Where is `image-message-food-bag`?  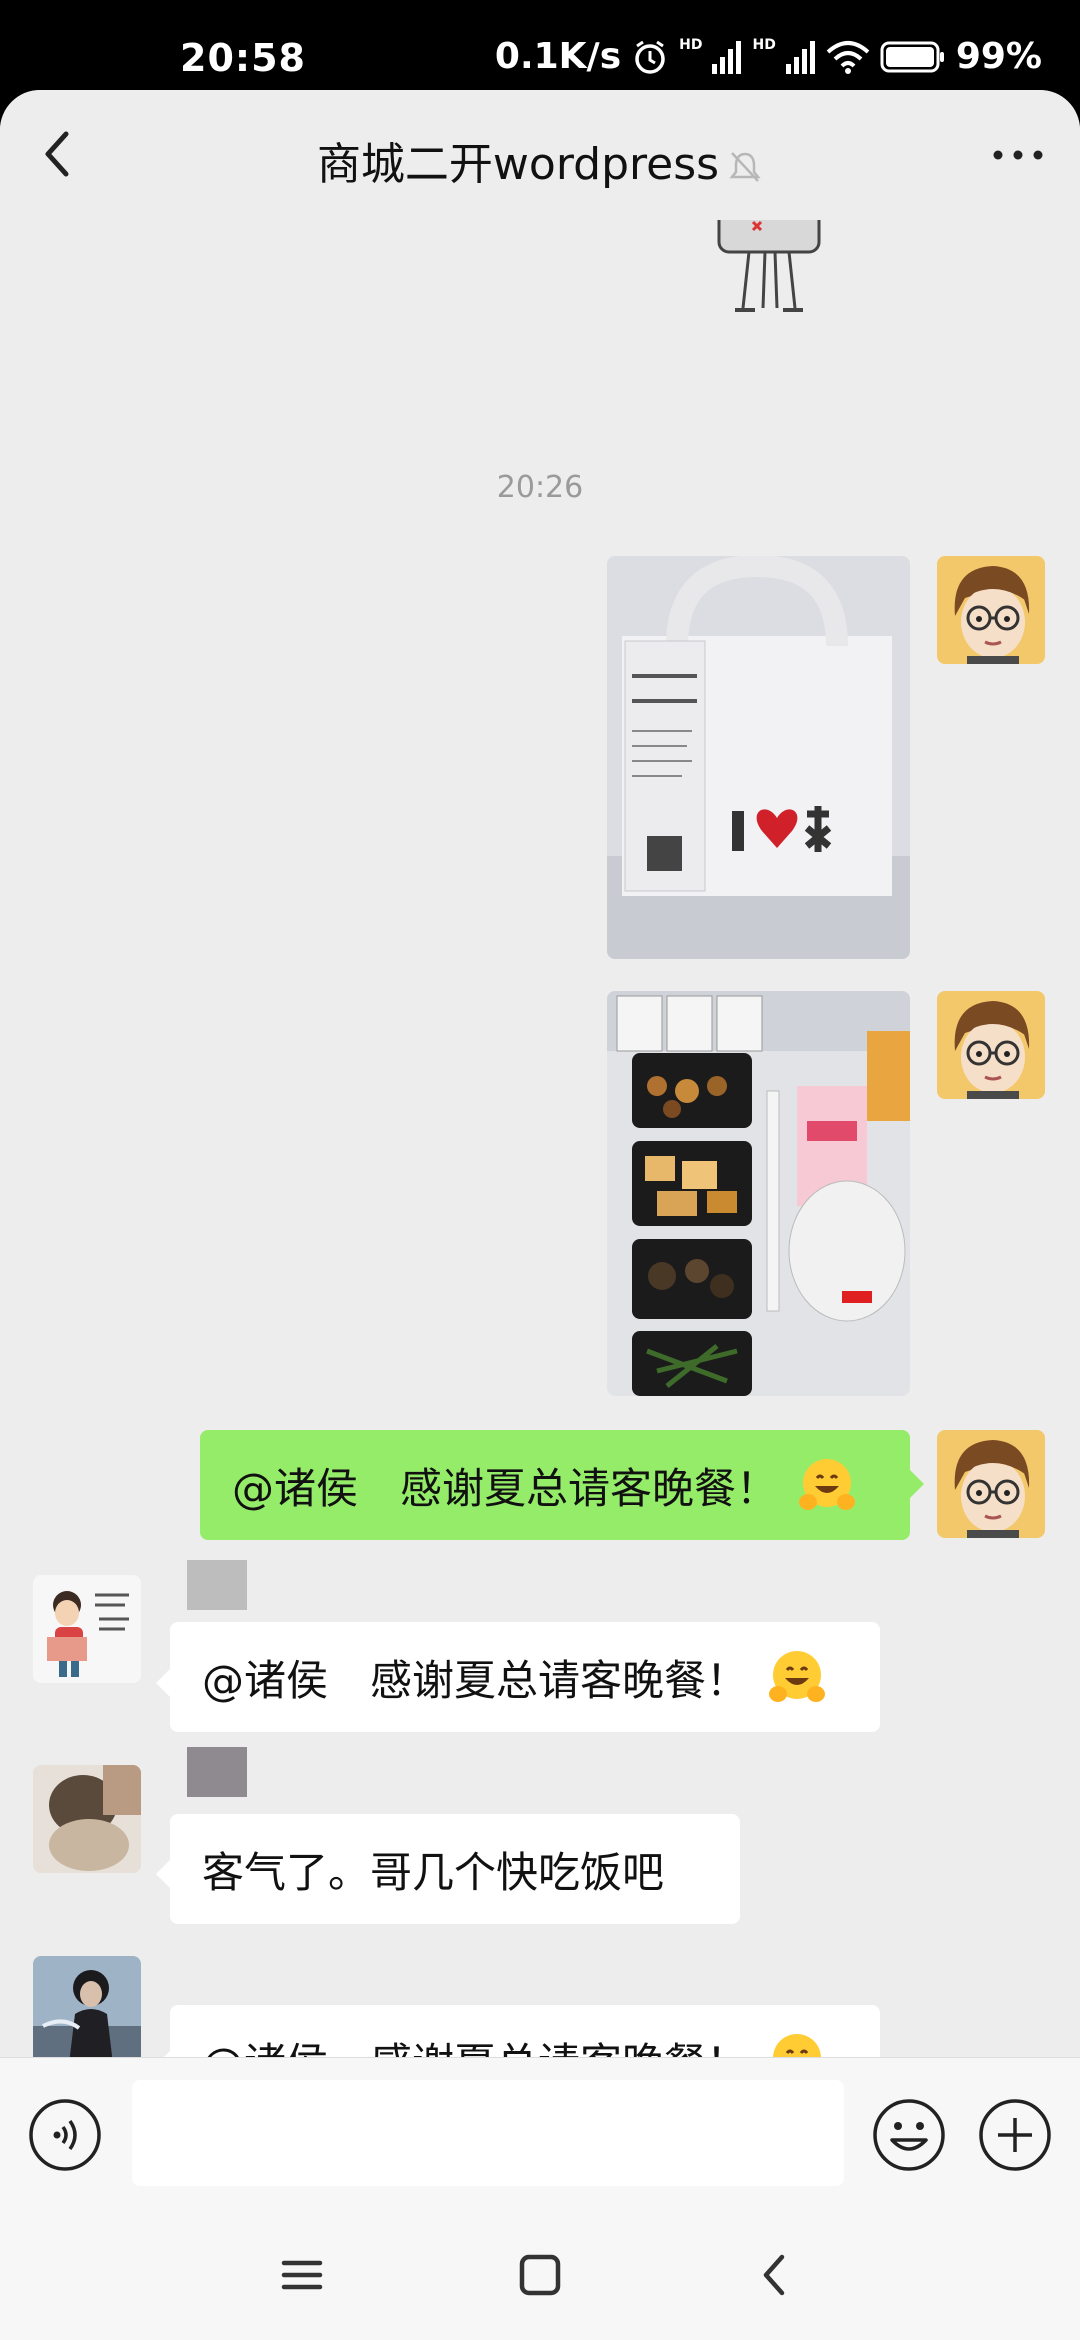 image-message-food-bag is located at coordinates (758, 757).